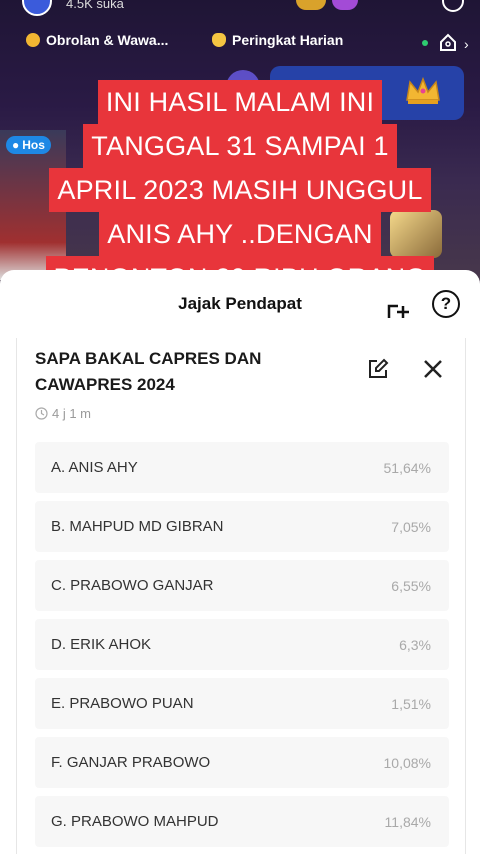 Image resolution: width=480 pixels, height=854 pixels. I want to click on option-label: B. MAHPUD MD GIBRAN, so click(137, 526).